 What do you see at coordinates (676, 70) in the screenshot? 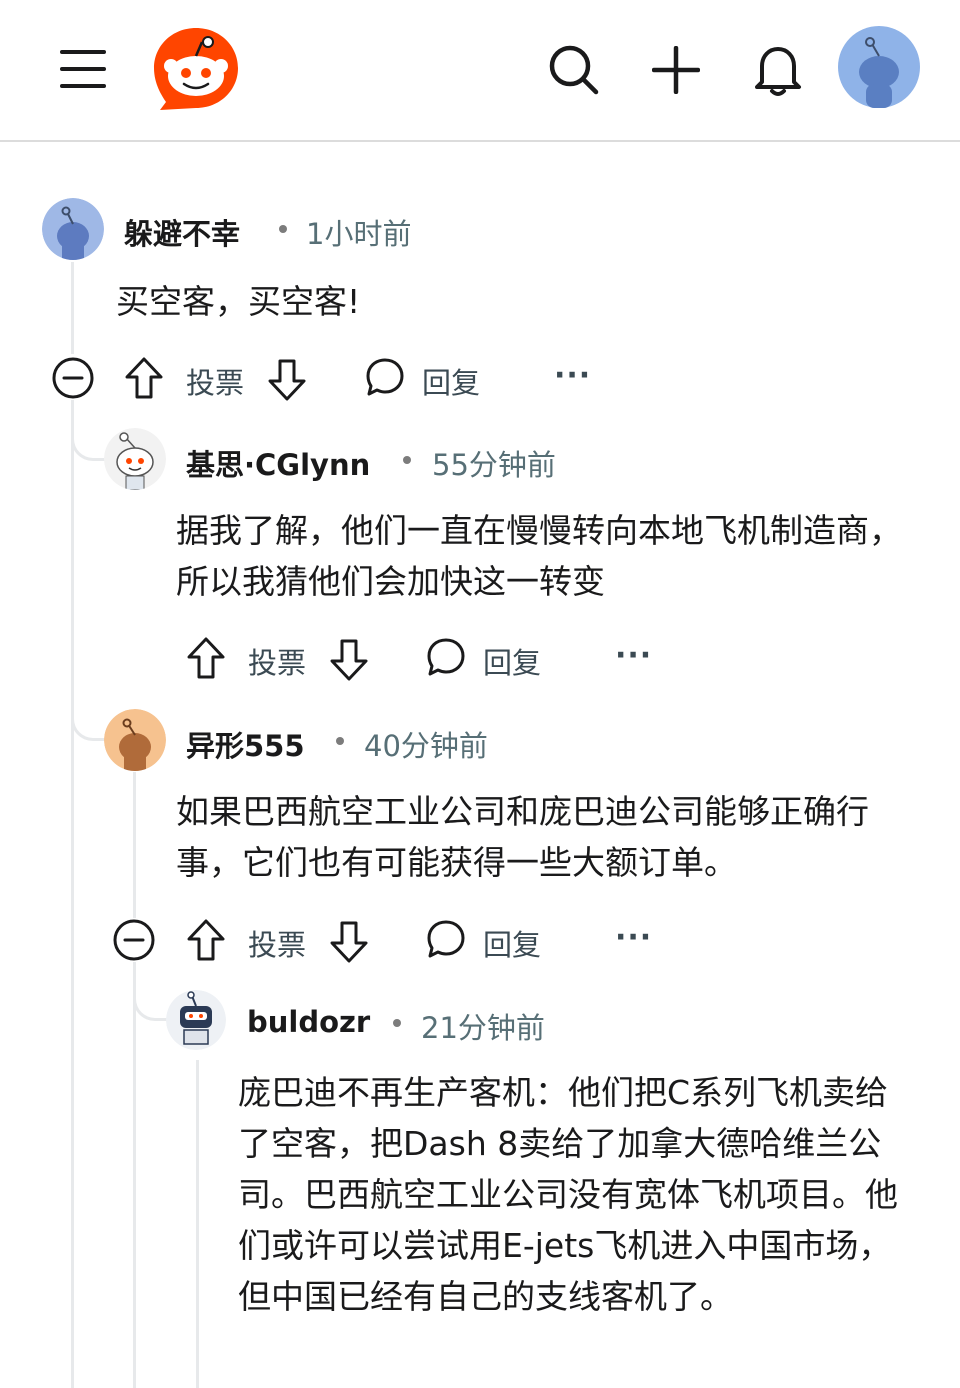
I see `plus-icon` at bounding box center [676, 70].